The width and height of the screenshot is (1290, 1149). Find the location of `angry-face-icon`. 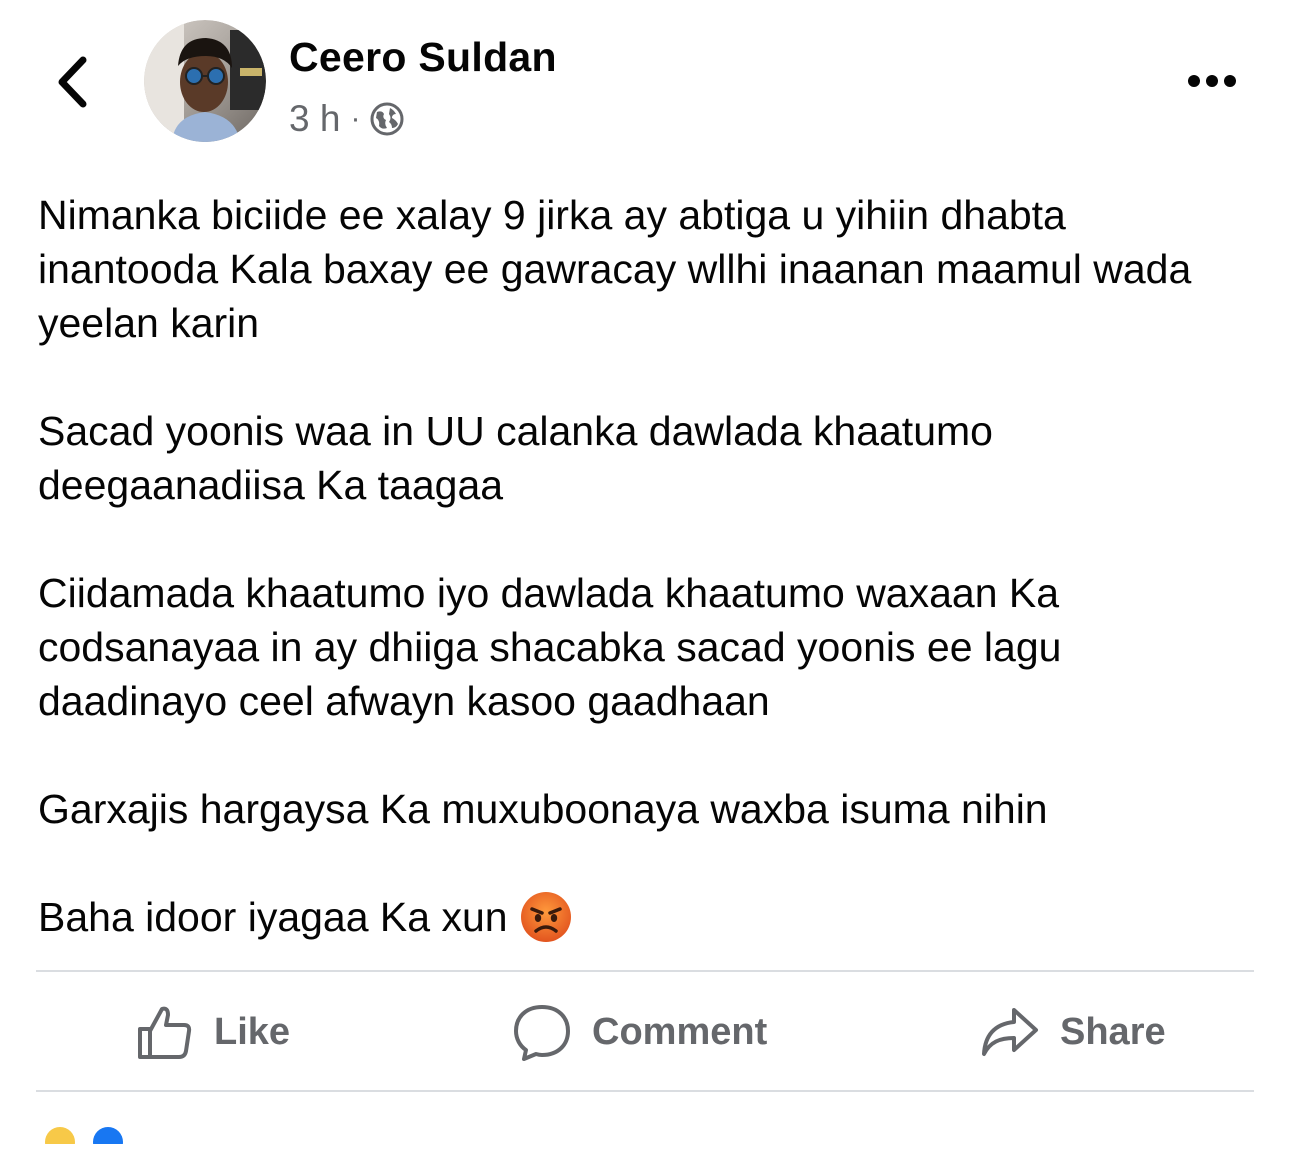

angry-face-icon is located at coordinates (546, 917).